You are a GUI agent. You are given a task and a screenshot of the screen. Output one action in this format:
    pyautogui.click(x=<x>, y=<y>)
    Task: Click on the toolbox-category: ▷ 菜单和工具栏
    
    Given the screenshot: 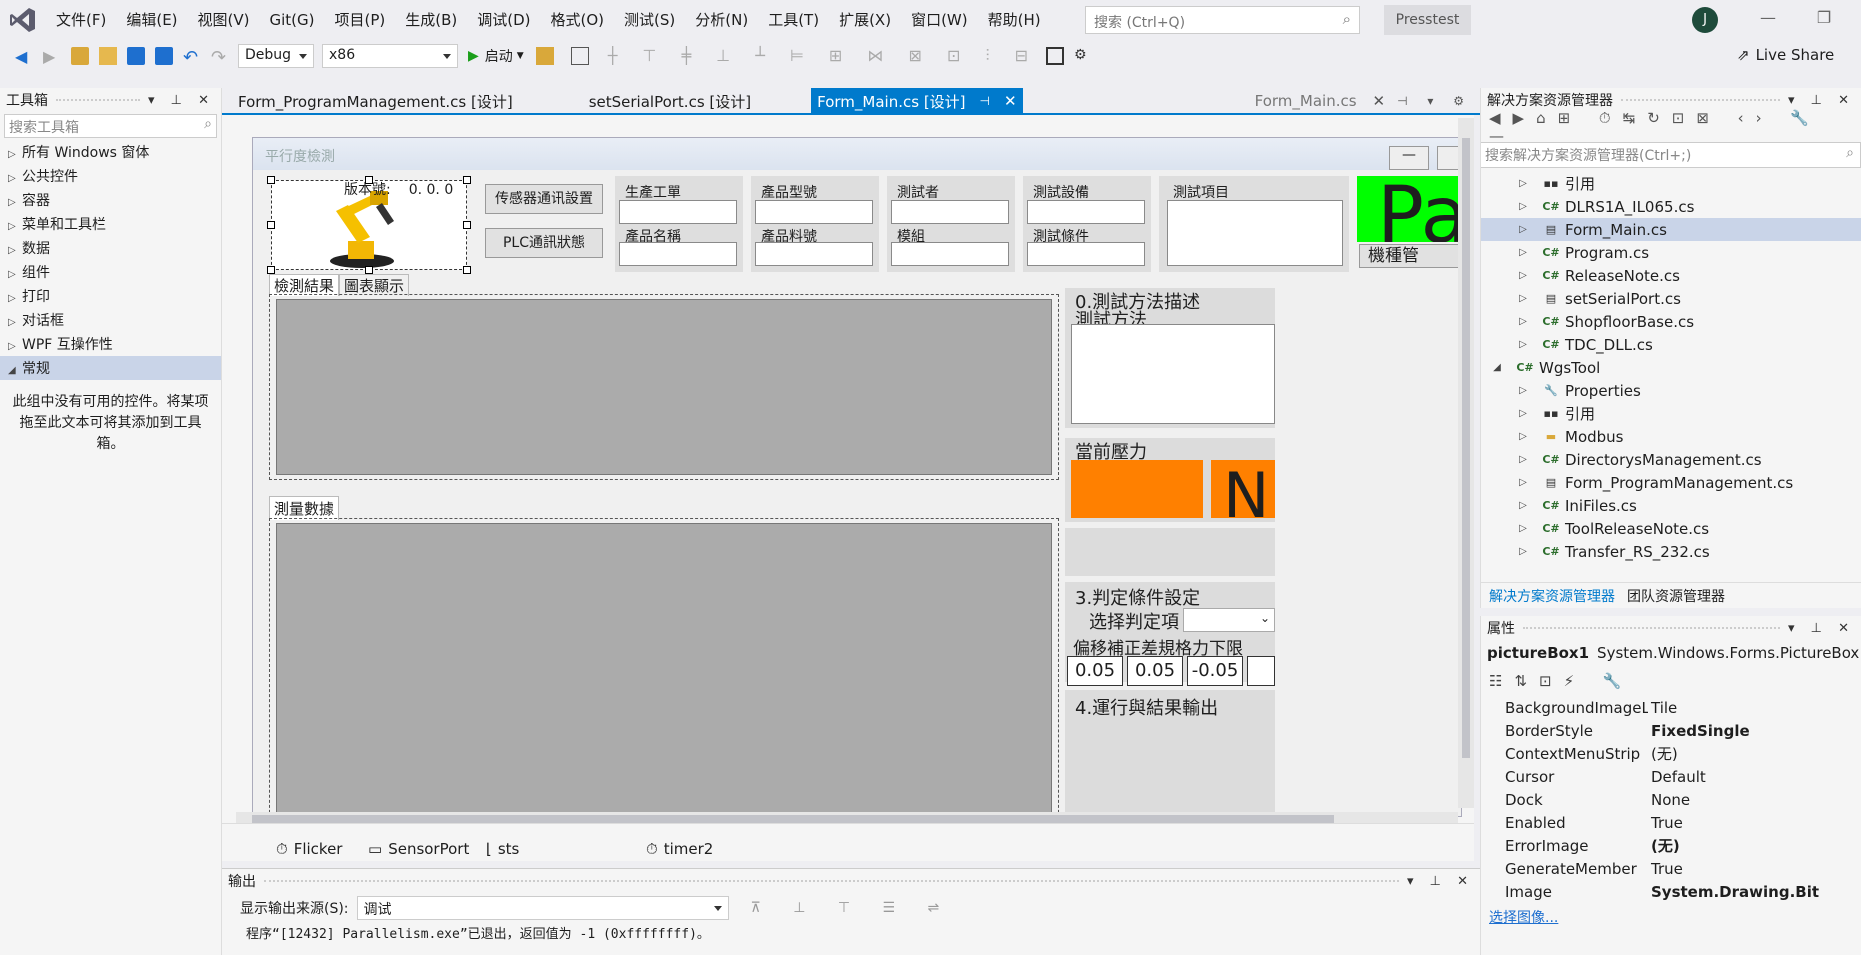 What is the action you would take?
    pyautogui.click(x=110, y=224)
    